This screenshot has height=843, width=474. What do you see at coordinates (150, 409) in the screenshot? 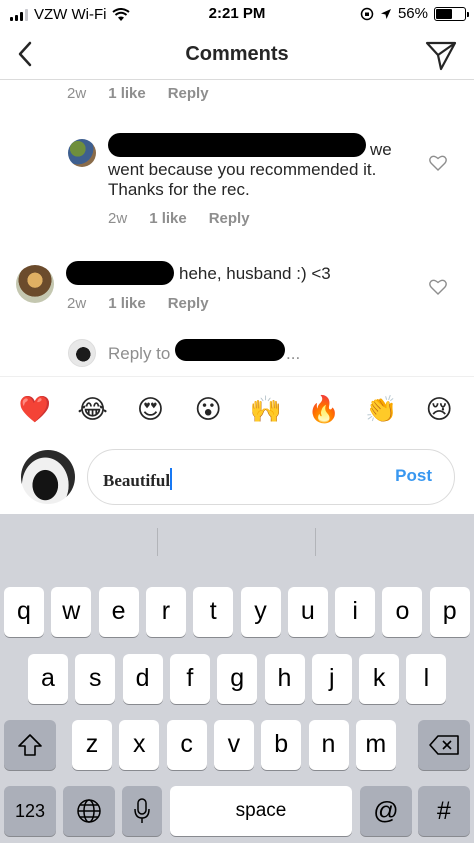
I see `emoji-heart-eyes: 😍` at bounding box center [150, 409].